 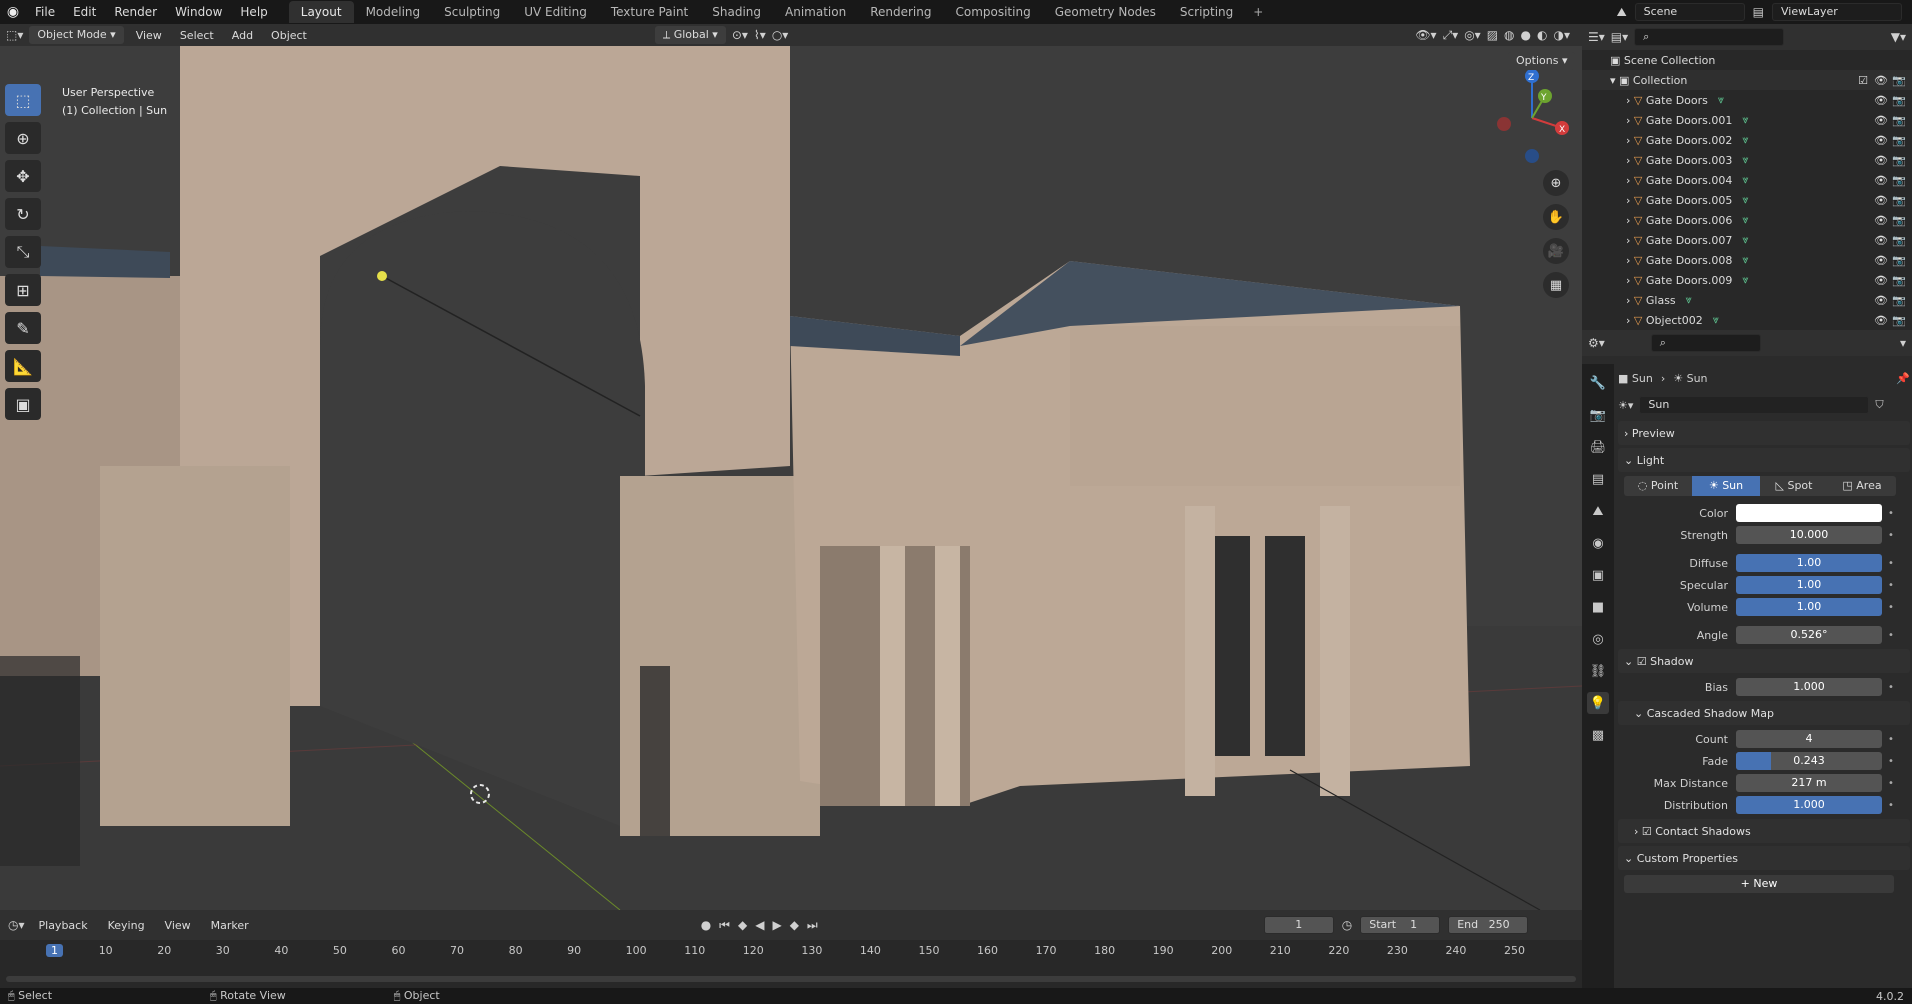 I want to click on add-cube-tool-icon: ▣, so click(x=23, y=404).